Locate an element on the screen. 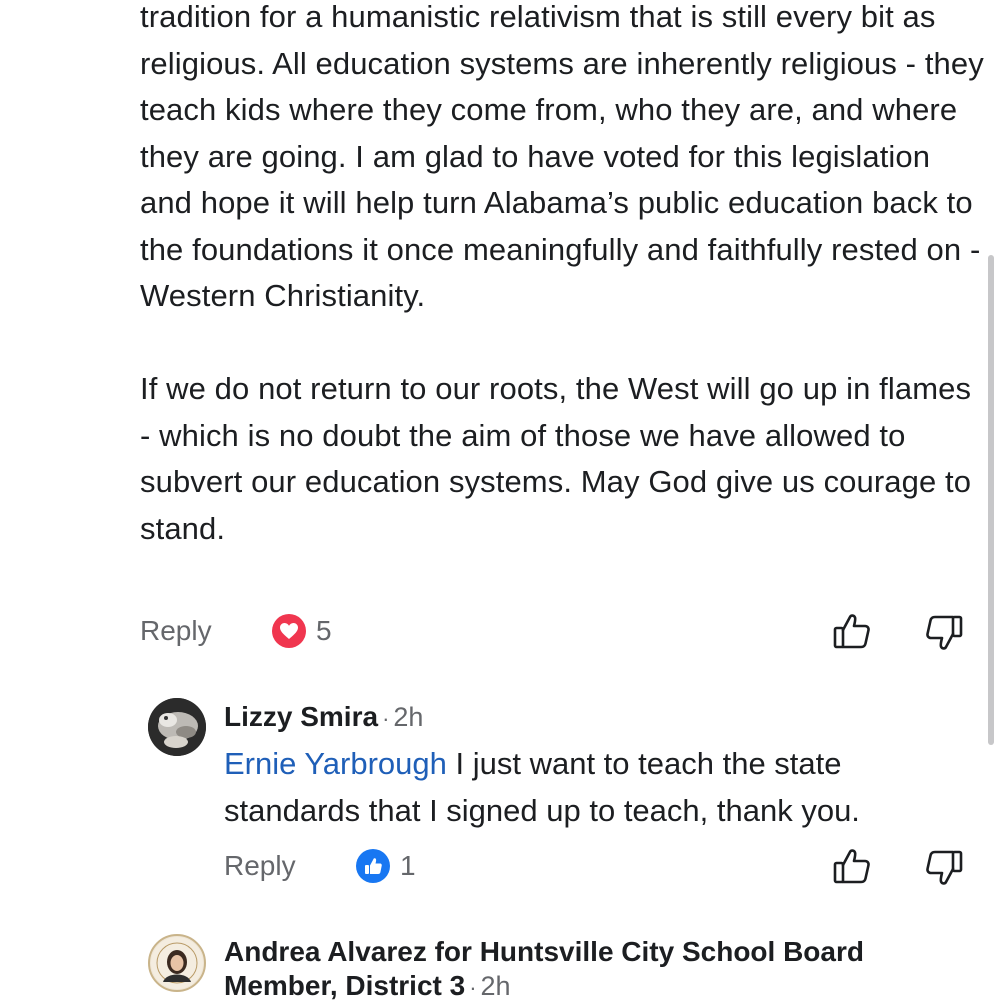 This screenshot has height=1000, width=1000. scrollbar is located at coordinates (991, 500).